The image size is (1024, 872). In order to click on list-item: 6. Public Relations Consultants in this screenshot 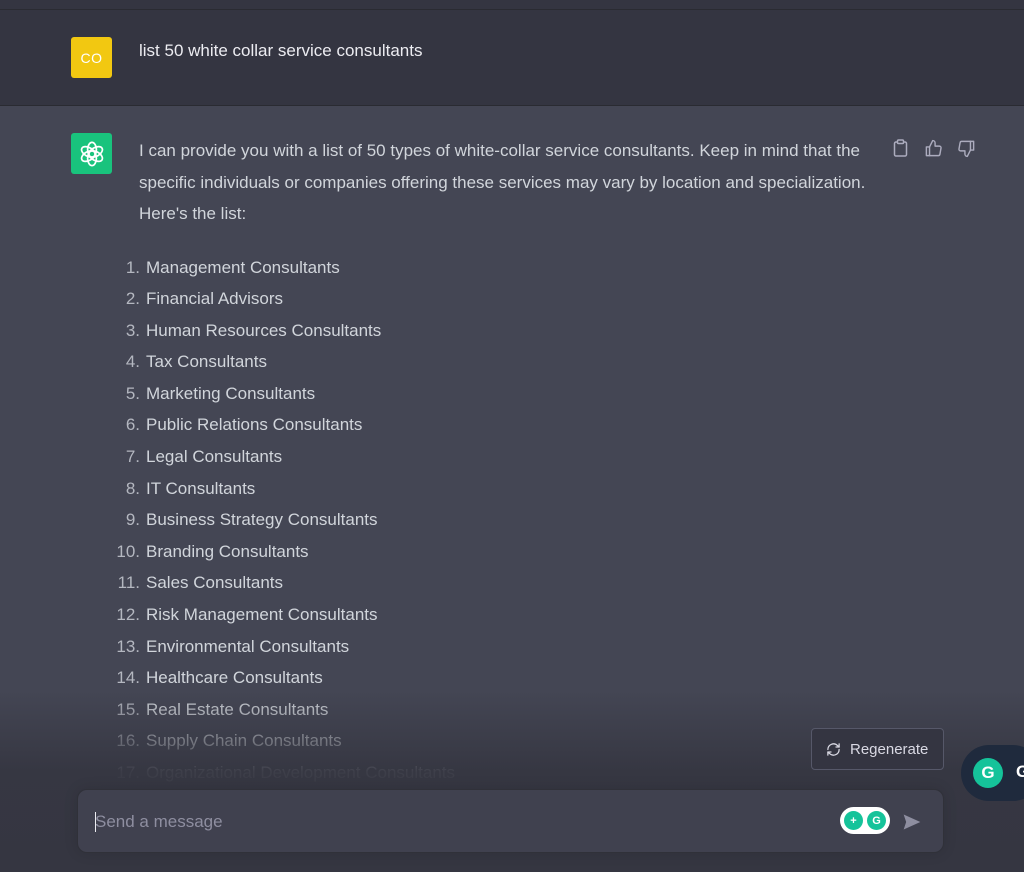, I will do `click(502, 425)`.